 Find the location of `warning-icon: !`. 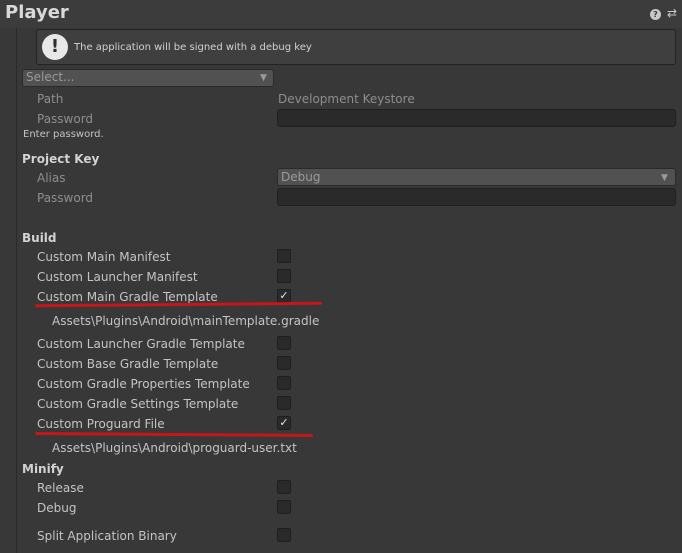

warning-icon: ! is located at coordinates (55, 47).